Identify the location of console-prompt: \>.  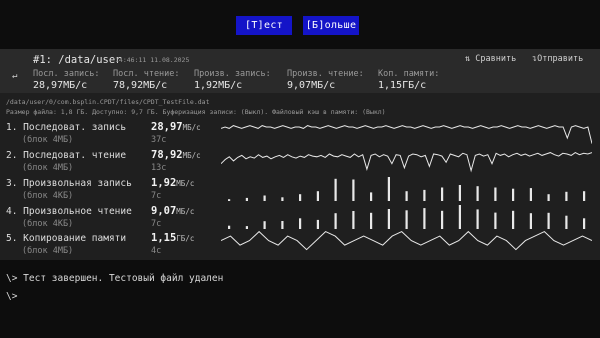
(11, 296).